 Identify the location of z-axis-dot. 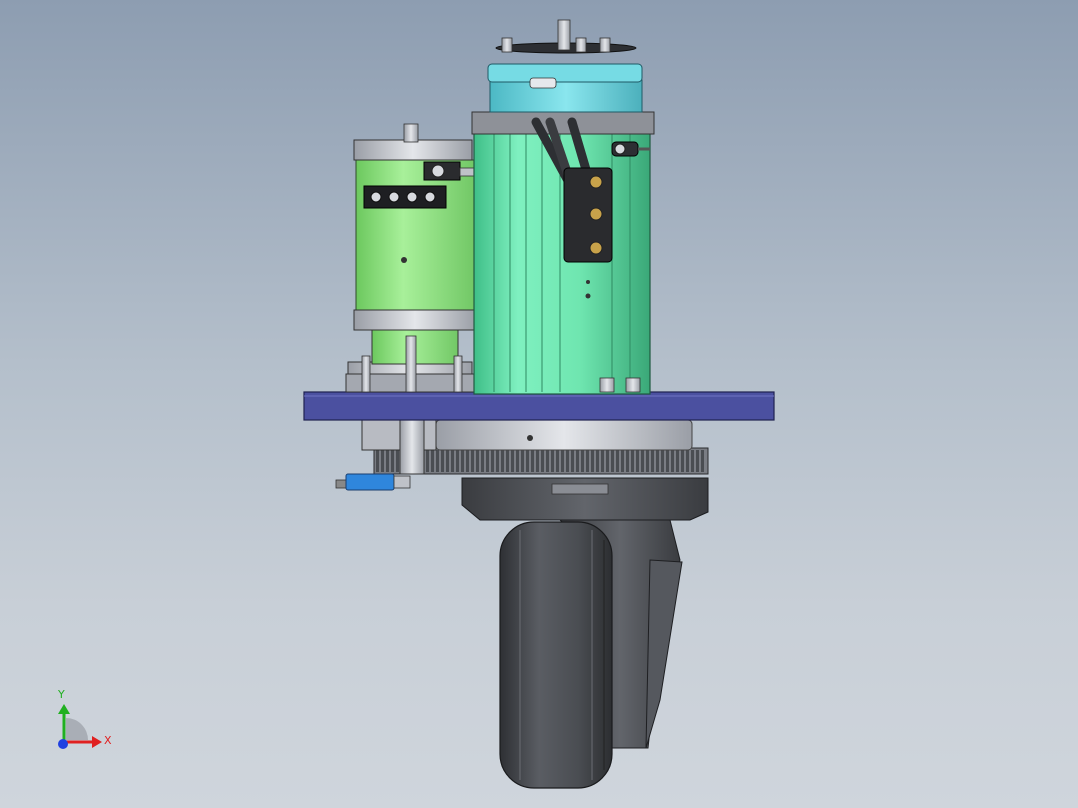
(63, 744).